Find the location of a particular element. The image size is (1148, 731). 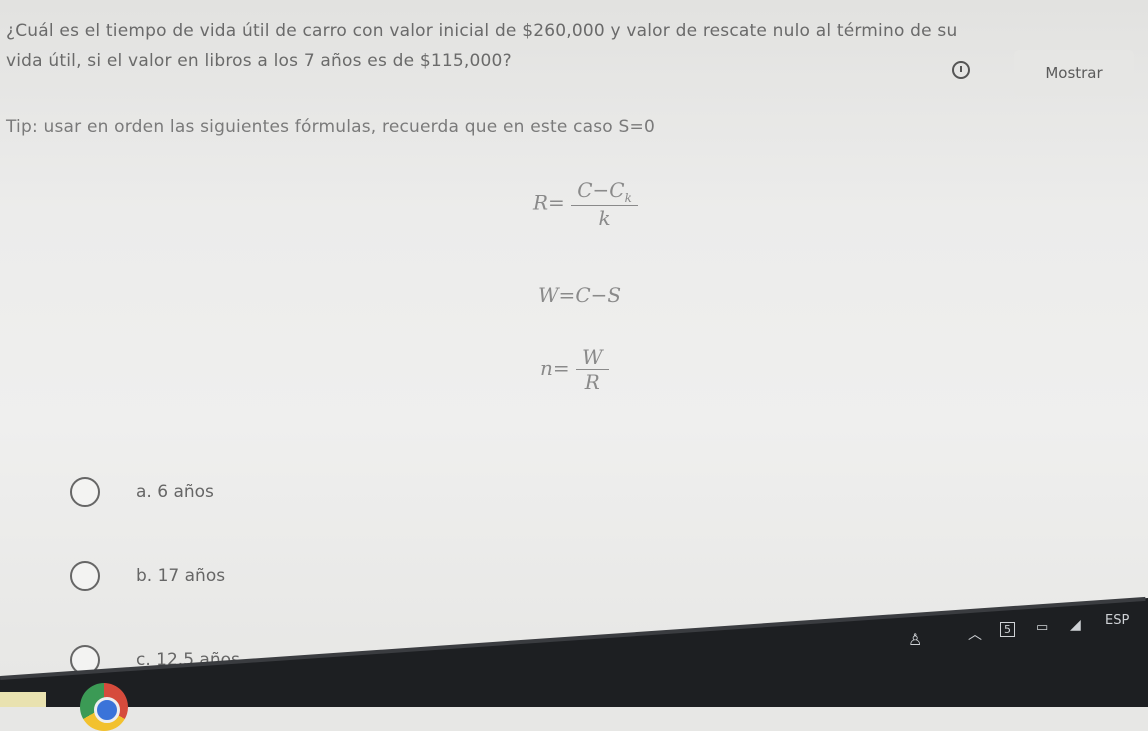

language-indicator: ESP is located at coordinates (1117, 620).